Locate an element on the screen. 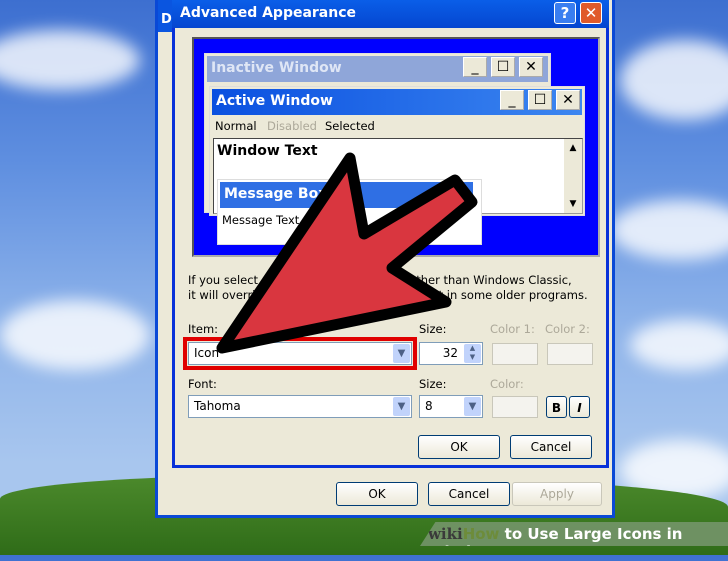  red-arrow-annotation is located at coordinates (347, 253).